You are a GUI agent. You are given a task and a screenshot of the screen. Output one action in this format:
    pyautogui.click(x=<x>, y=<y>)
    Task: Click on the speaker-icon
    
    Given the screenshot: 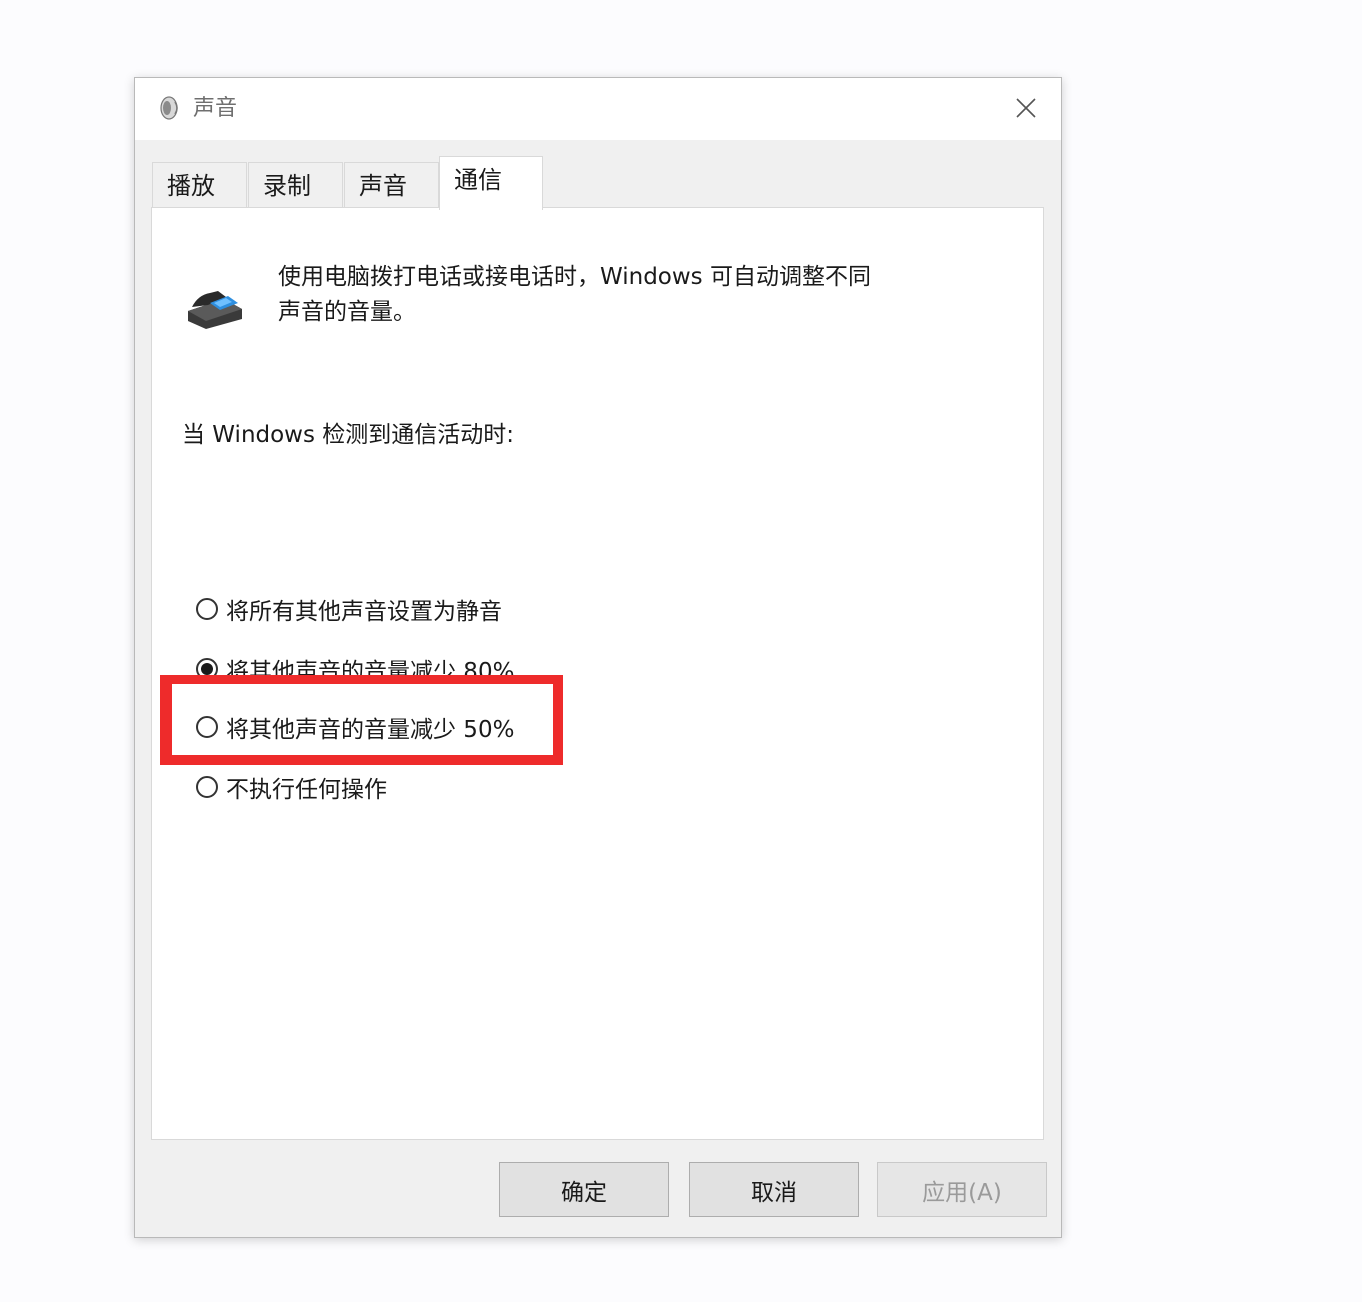 What is the action you would take?
    pyautogui.click(x=169, y=108)
    